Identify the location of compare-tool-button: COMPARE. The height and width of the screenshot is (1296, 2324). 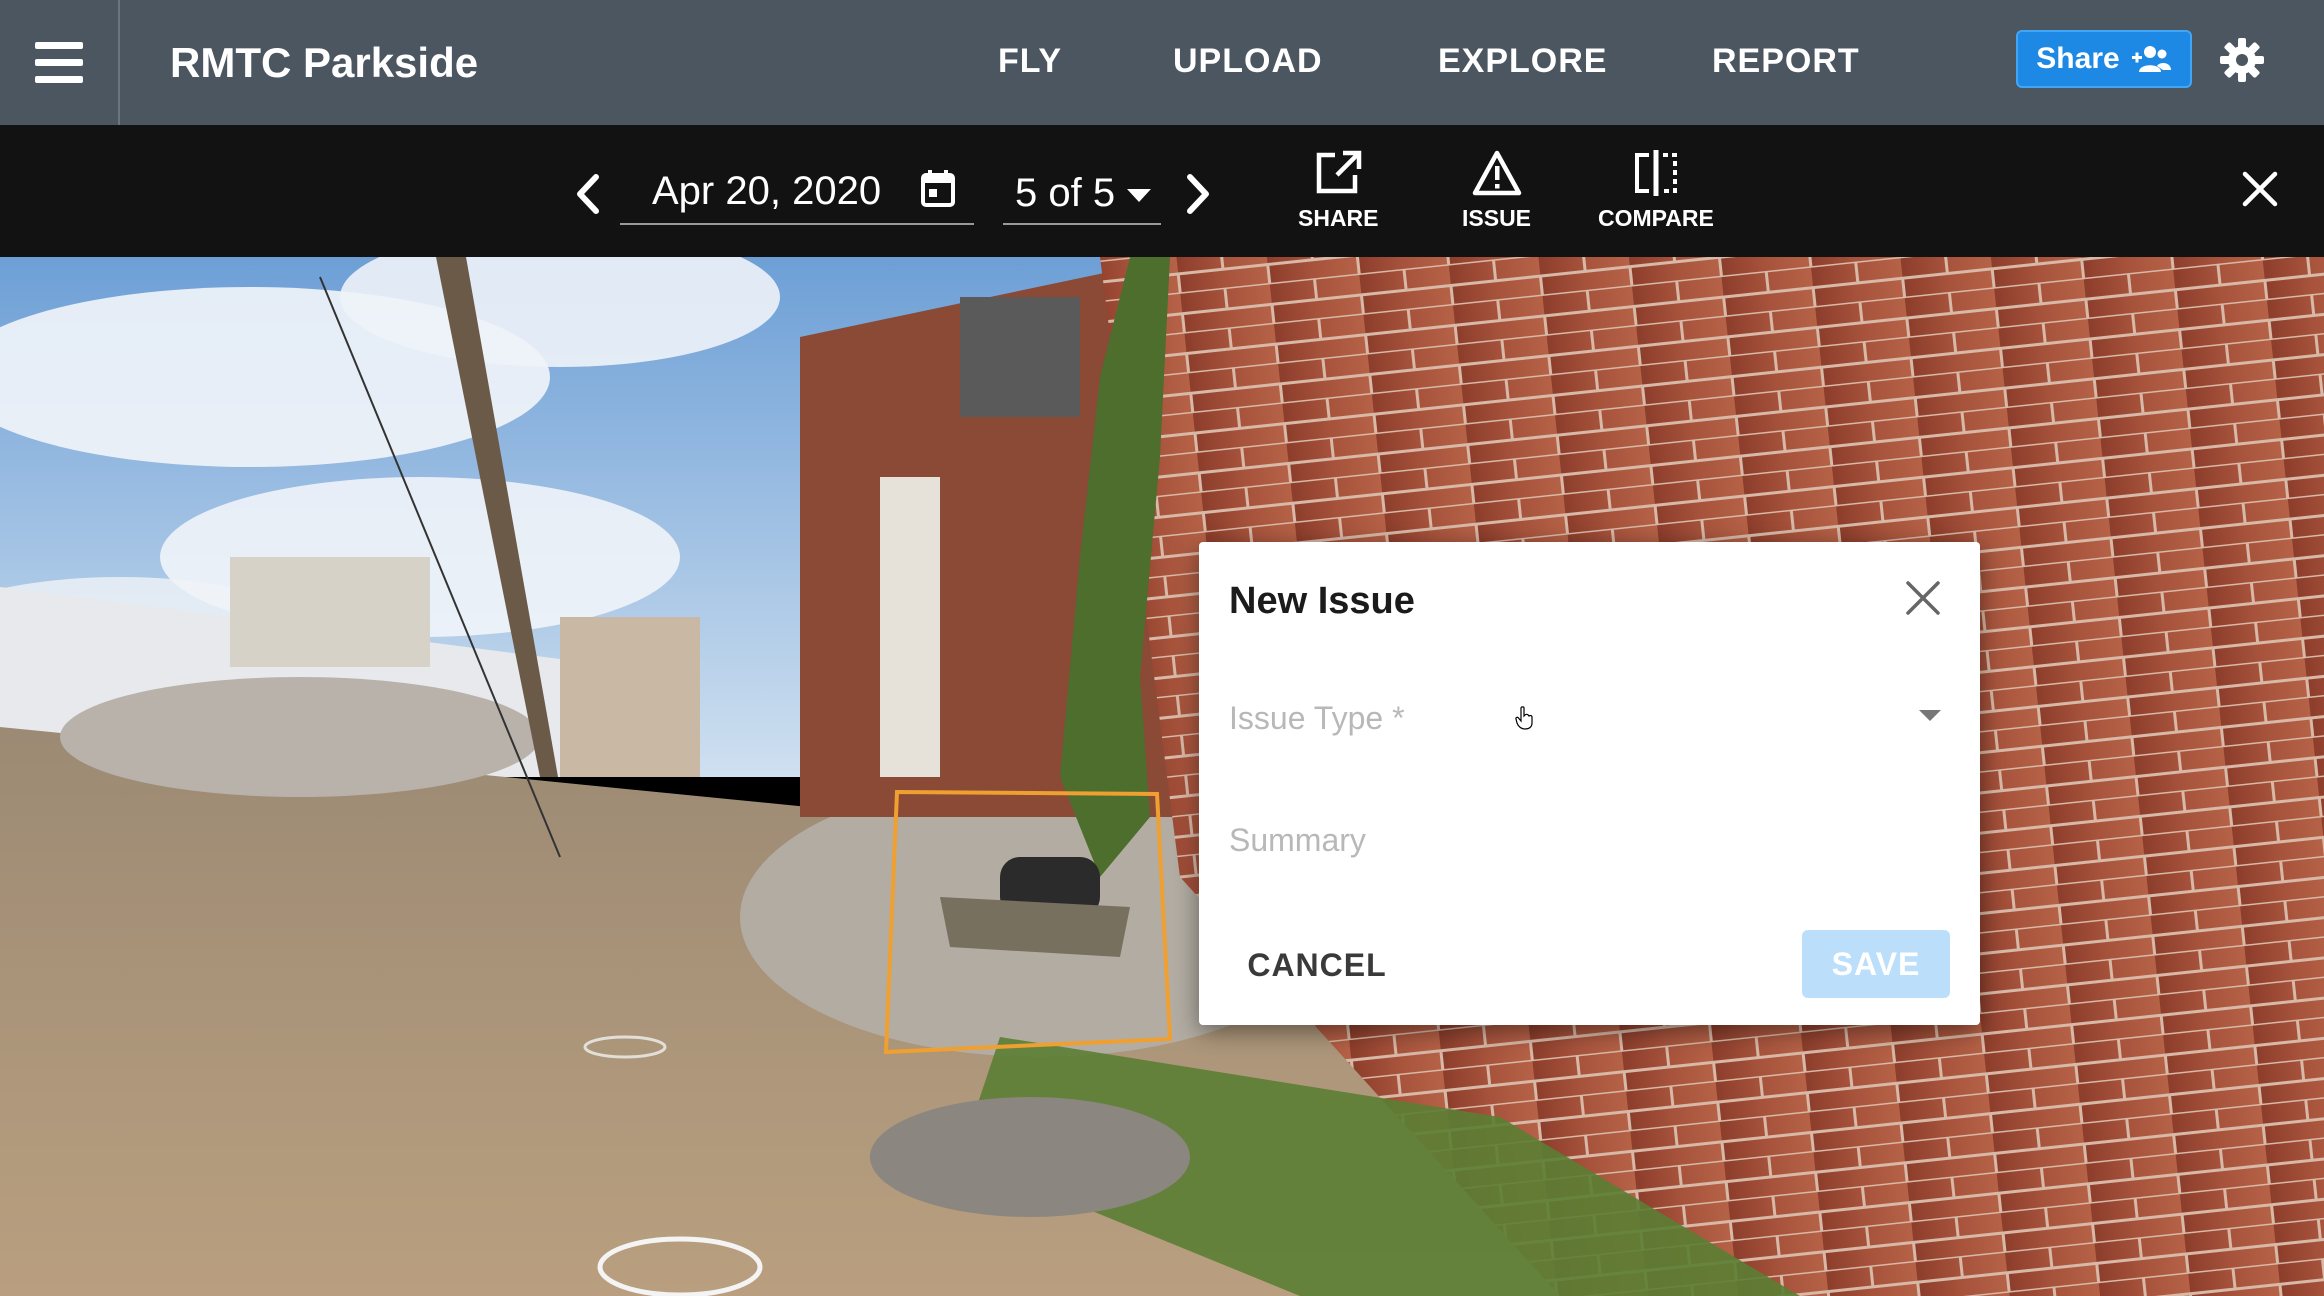
(1656, 190).